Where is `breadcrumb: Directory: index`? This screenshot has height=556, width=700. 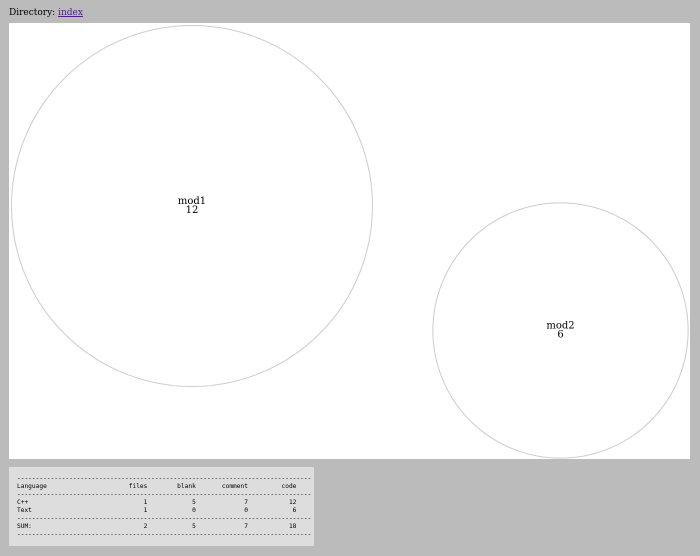 breadcrumb: Directory: index is located at coordinates (46, 13).